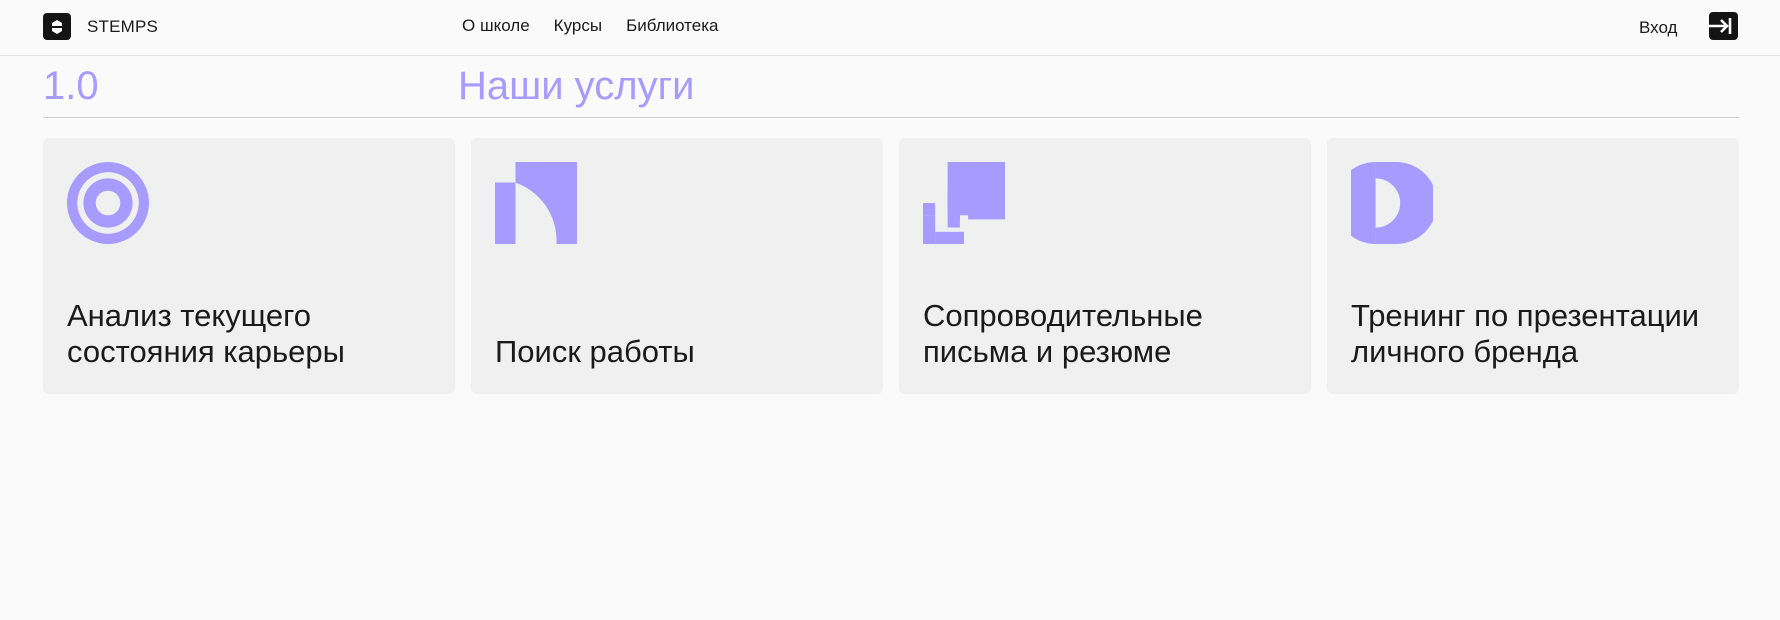 The height and width of the screenshot is (620, 1780). What do you see at coordinates (206, 333) in the screenshot?
I see `service-title: Анализ текущего состояния карьеры` at bounding box center [206, 333].